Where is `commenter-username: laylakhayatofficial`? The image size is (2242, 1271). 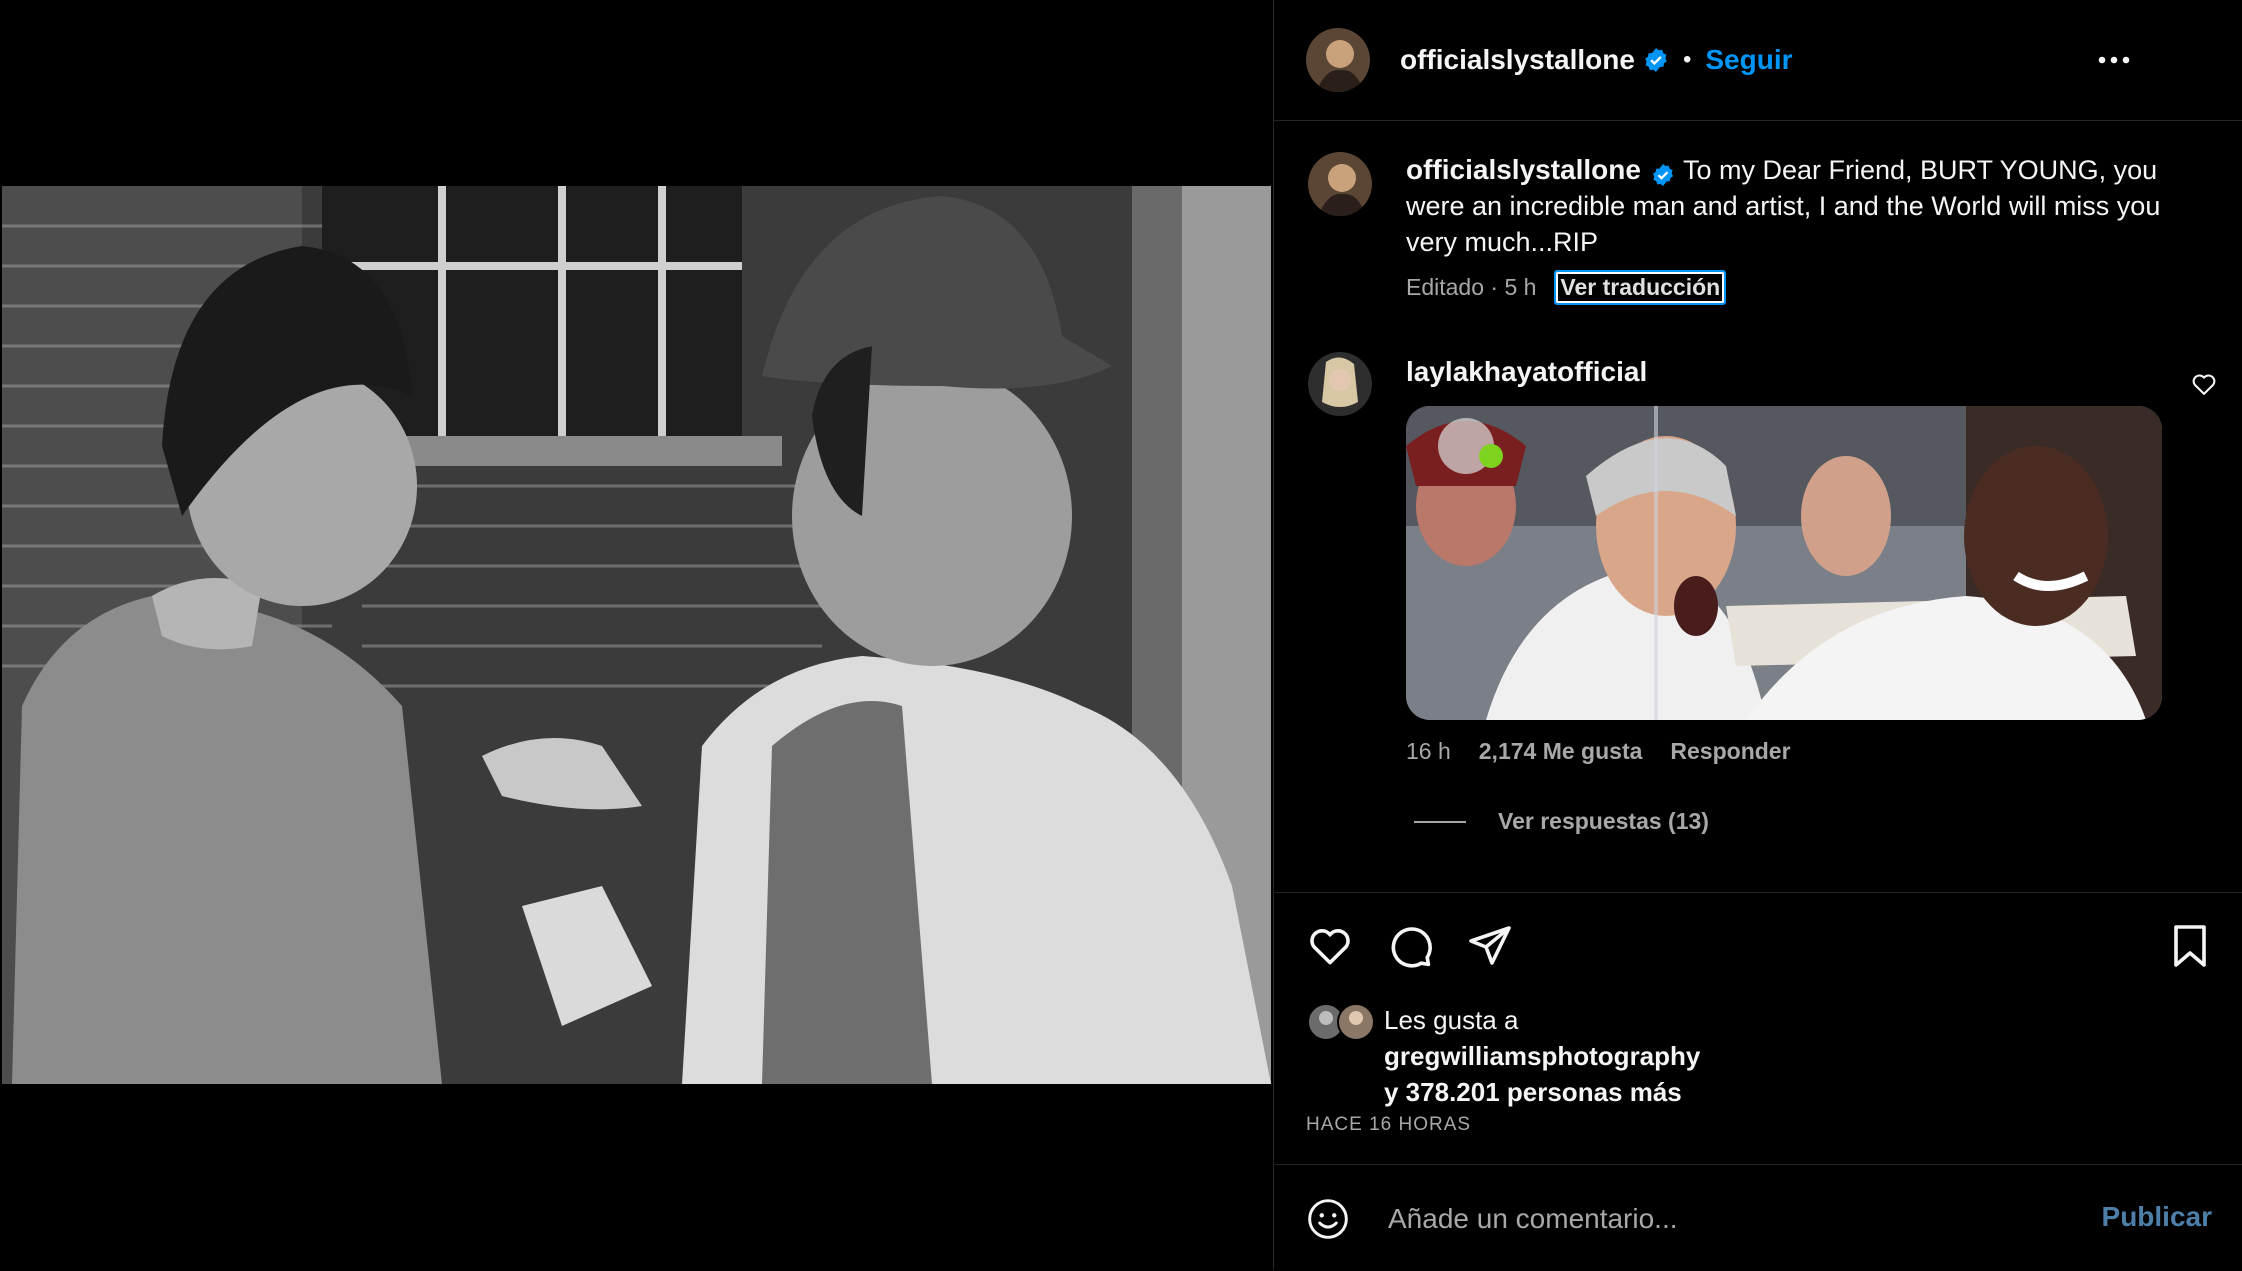
commenter-username: laylakhayatofficial is located at coordinates (1526, 372).